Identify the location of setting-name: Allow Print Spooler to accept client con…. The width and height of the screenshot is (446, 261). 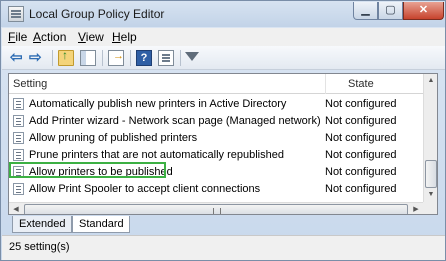
(145, 189).